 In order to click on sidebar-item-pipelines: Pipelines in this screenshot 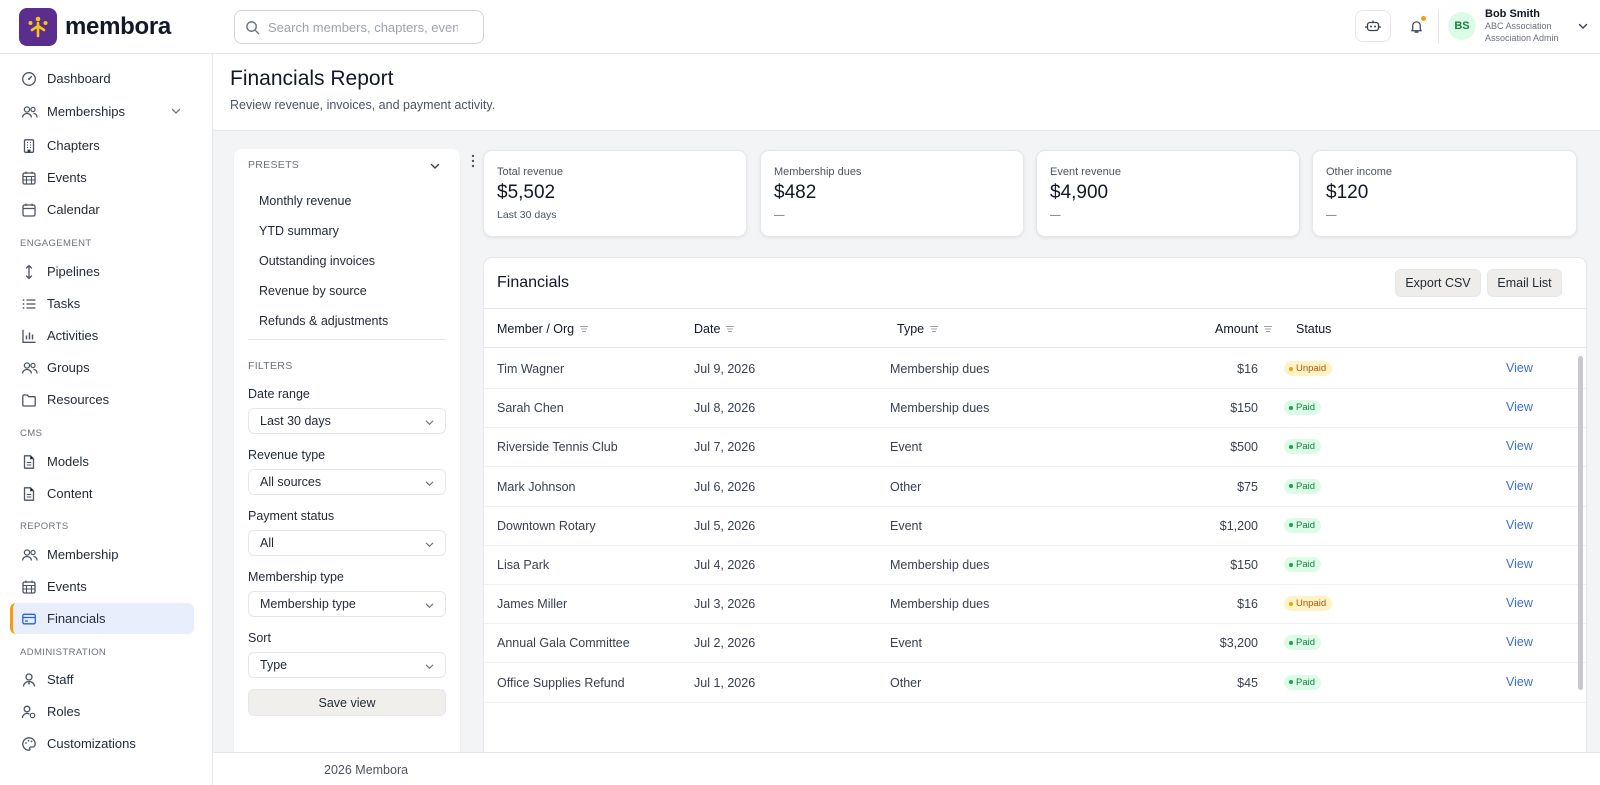, I will do `click(102, 271)`.